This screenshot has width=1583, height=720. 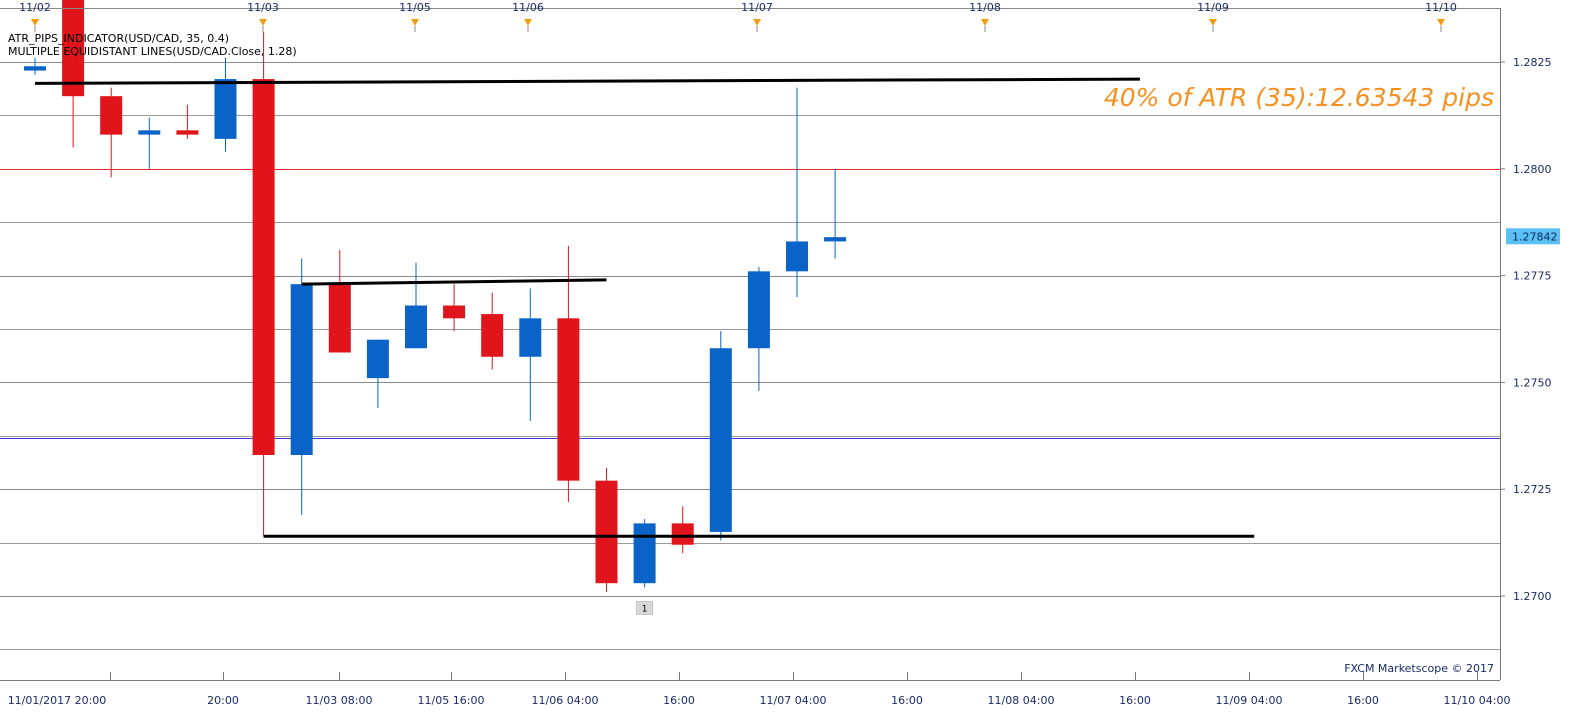 What do you see at coordinates (565, 700) in the screenshot?
I see `x-axis-tick-label: 11/06 04:00` at bounding box center [565, 700].